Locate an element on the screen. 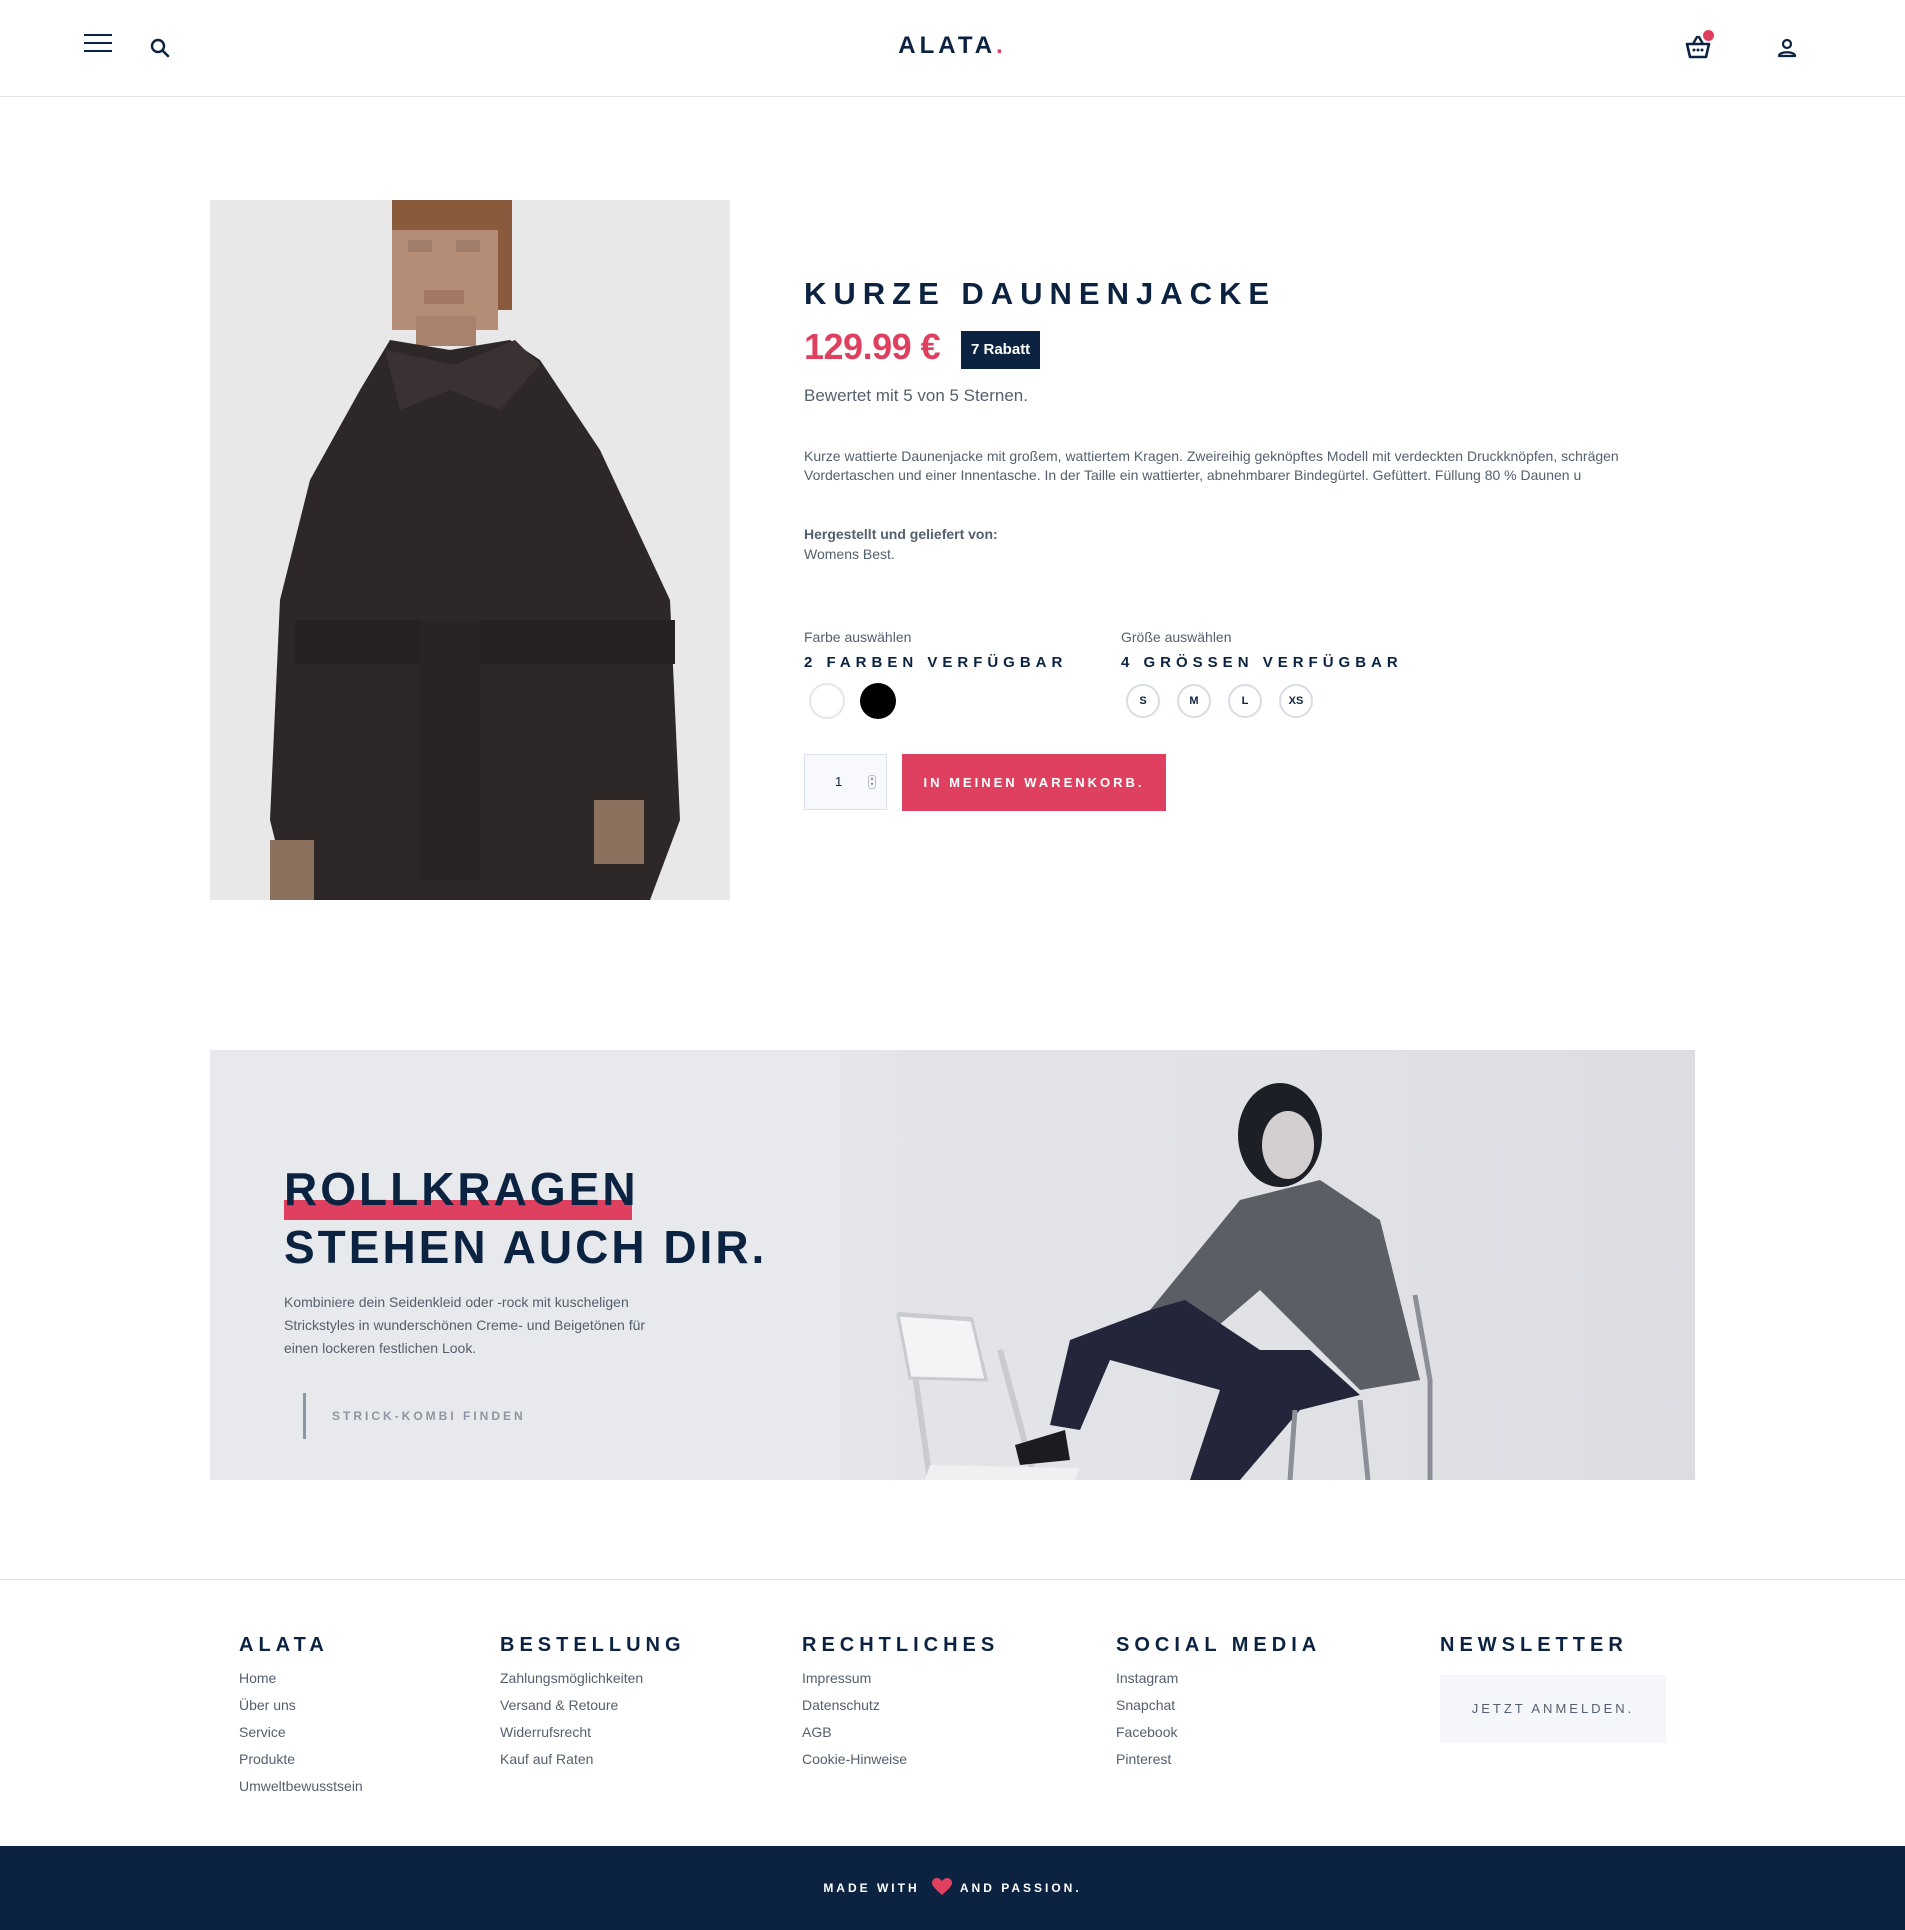 This screenshot has height=1930, width=1905. footer-link-service: Service is located at coordinates (301, 1732).